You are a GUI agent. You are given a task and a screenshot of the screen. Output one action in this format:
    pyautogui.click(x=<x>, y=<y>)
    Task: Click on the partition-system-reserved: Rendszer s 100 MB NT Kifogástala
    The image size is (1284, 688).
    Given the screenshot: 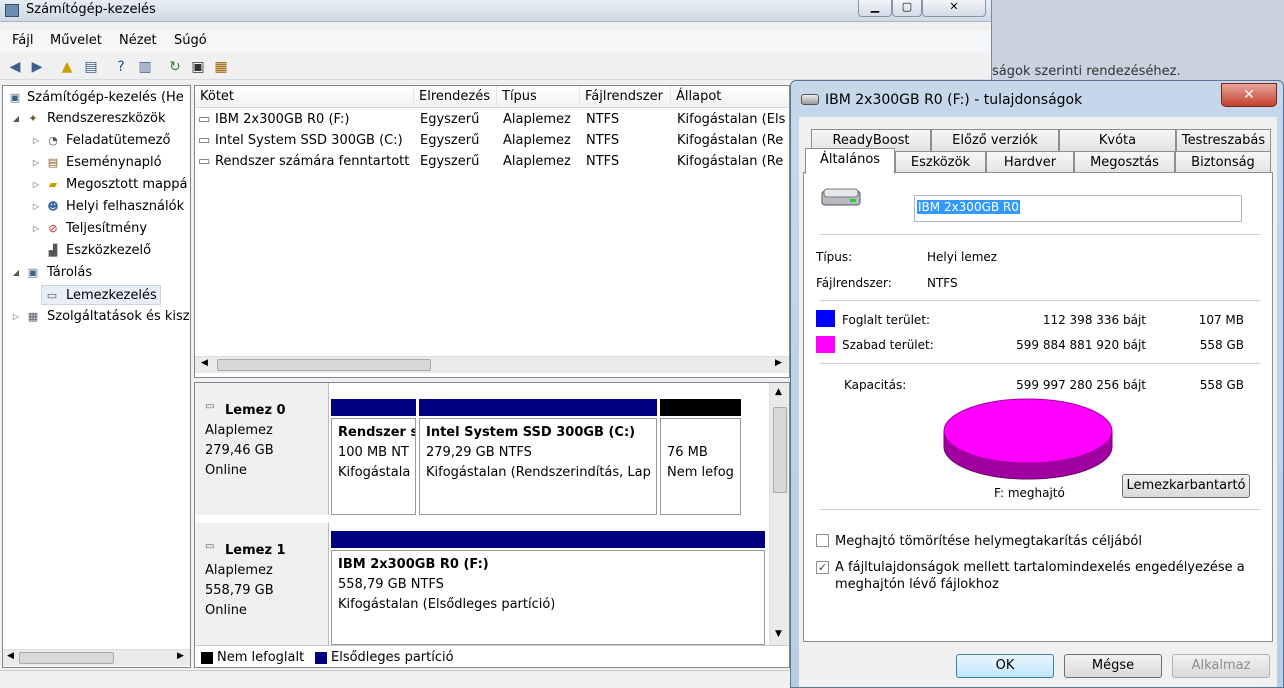 What is the action you would take?
    pyautogui.click(x=373, y=466)
    